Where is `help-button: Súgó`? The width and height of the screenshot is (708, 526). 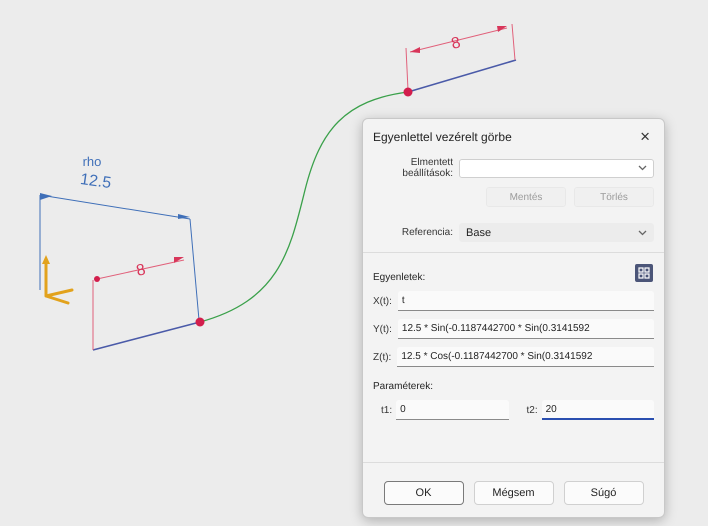
help-button: Súgó is located at coordinates (604, 493).